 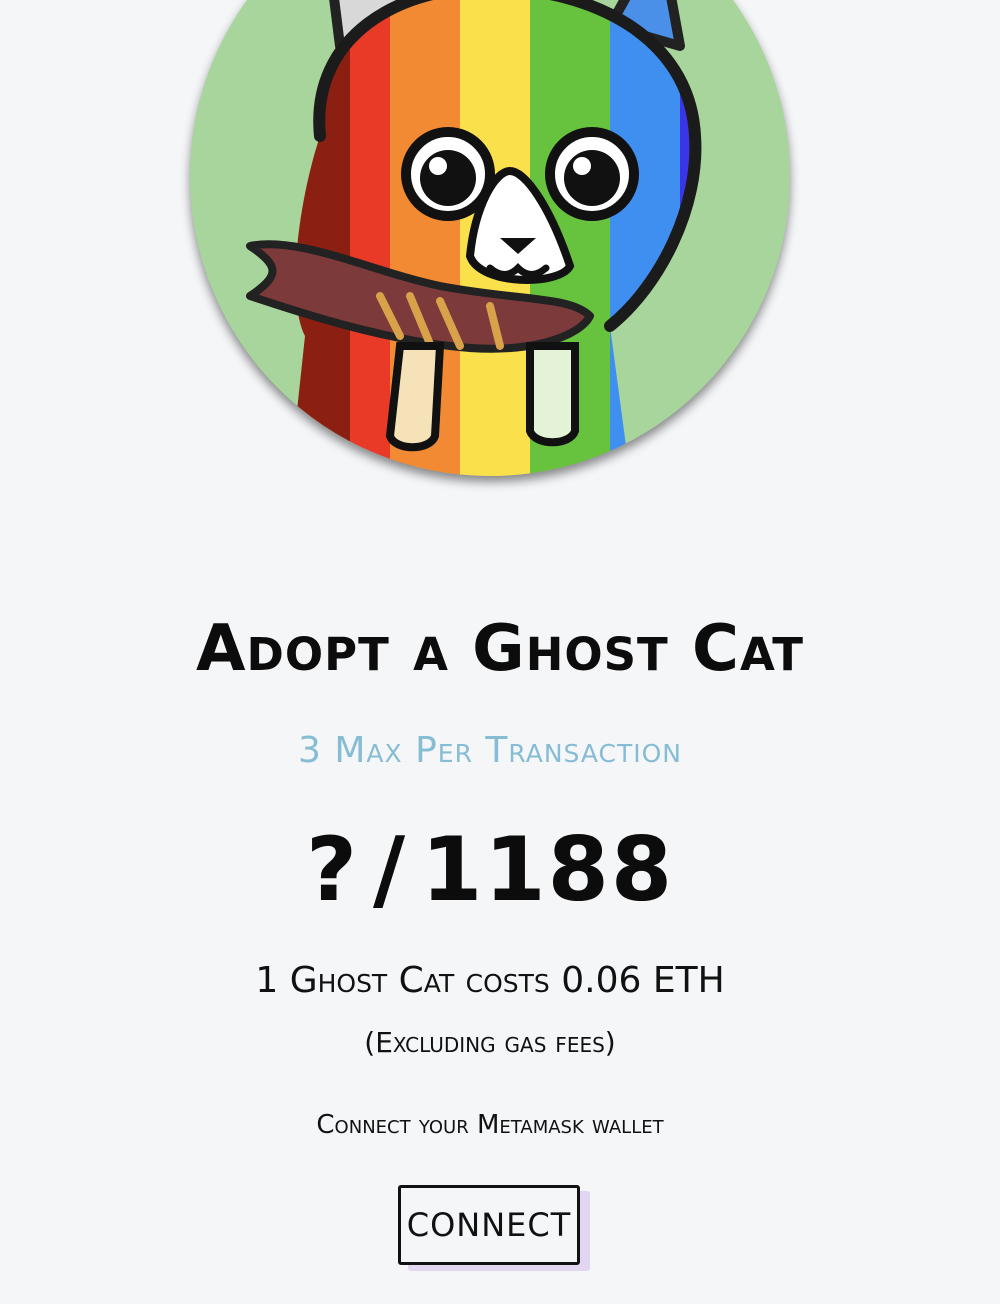 What do you see at coordinates (332, 869) in the screenshot?
I see `minted-count: ?` at bounding box center [332, 869].